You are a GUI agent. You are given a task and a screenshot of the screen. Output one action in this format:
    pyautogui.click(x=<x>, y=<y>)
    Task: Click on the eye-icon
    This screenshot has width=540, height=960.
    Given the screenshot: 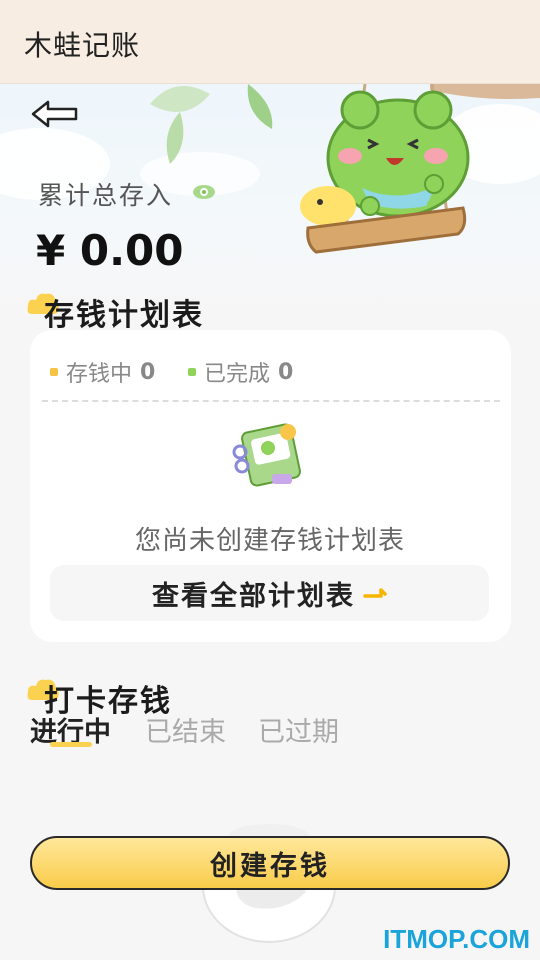 What is the action you would take?
    pyautogui.click(x=204, y=192)
    